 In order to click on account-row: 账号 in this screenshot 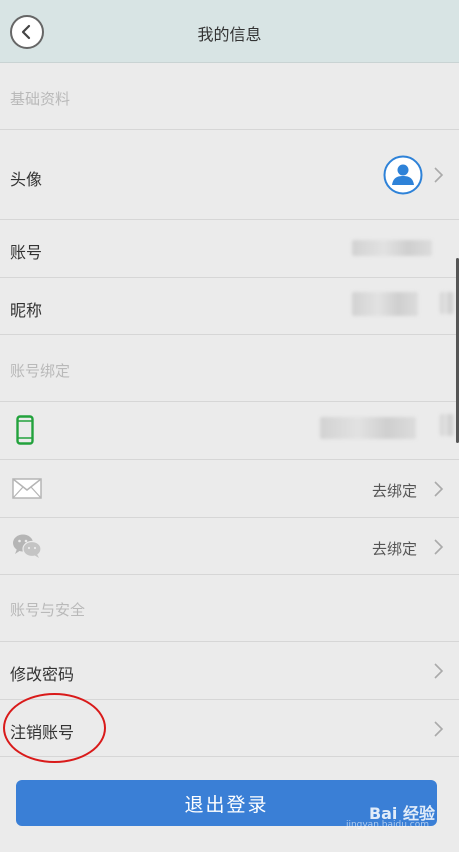, I will do `click(229, 248)`.